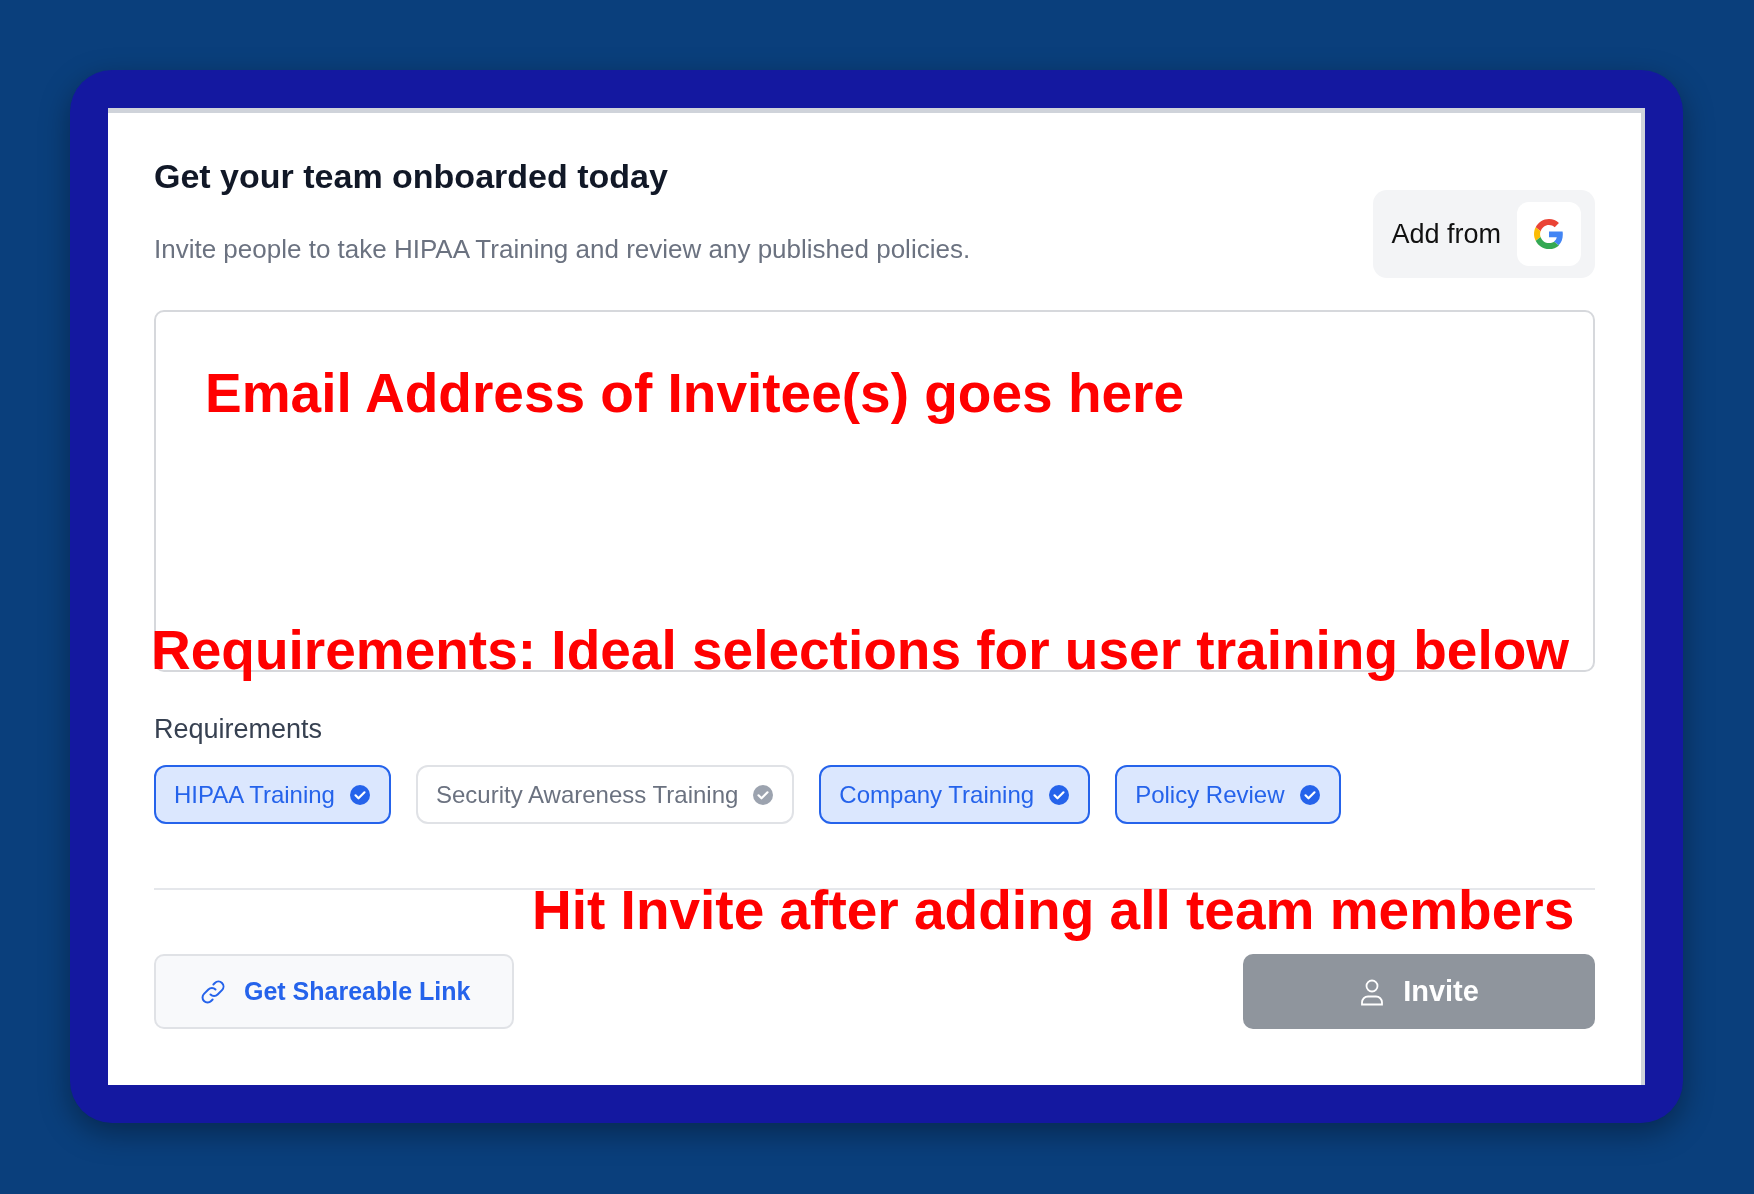 Image resolution: width=1754 pixels, height=1194 pixels. What do you see at coordinates (605, 794) in the screenshot?
I see `requirement-chip: Security Awareness Training` at bounding box center [605, 794].